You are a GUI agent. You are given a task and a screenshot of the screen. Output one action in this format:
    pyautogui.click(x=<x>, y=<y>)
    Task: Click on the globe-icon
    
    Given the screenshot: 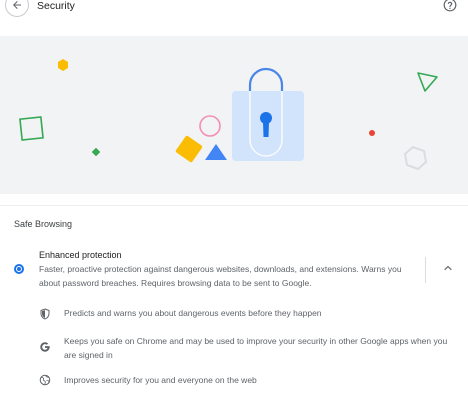 What is the action you would take?
    pyautogui.click(x=45, y=380)
    